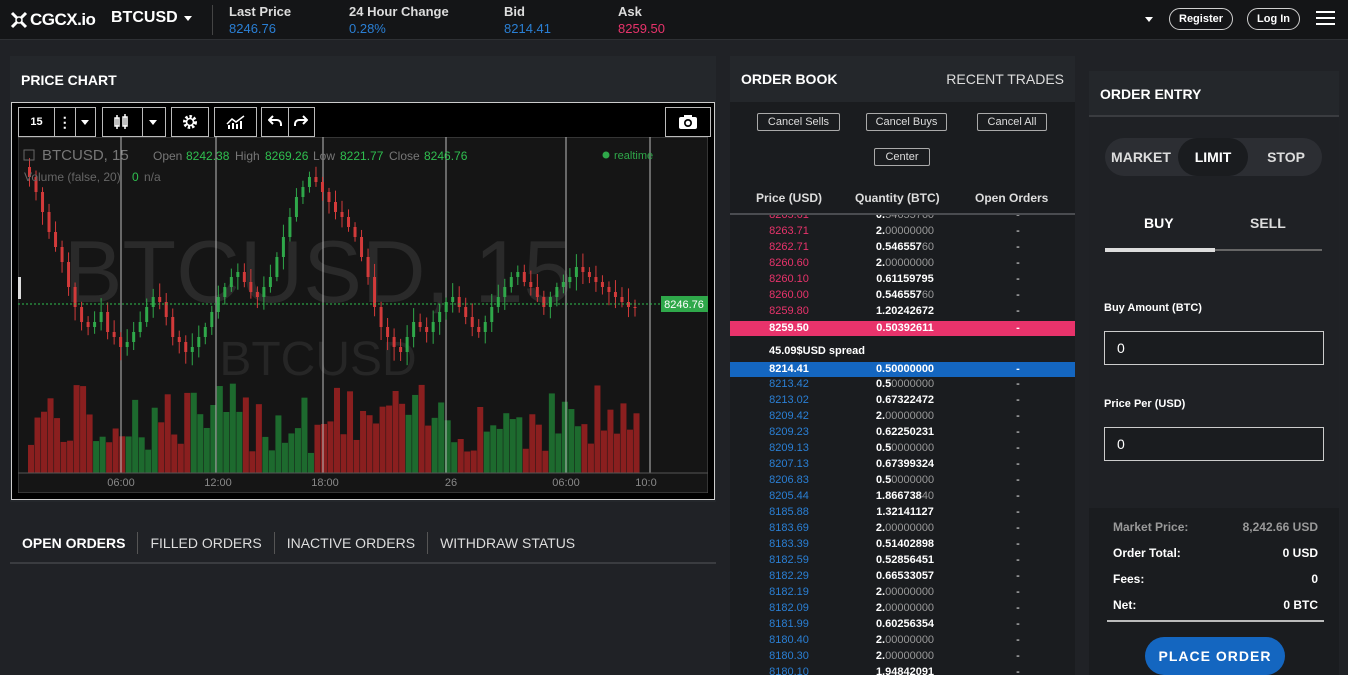 The width and height of the screenshot is (1348, 675). I want to click on order-type-stop: STOP, so click(1286, 157).